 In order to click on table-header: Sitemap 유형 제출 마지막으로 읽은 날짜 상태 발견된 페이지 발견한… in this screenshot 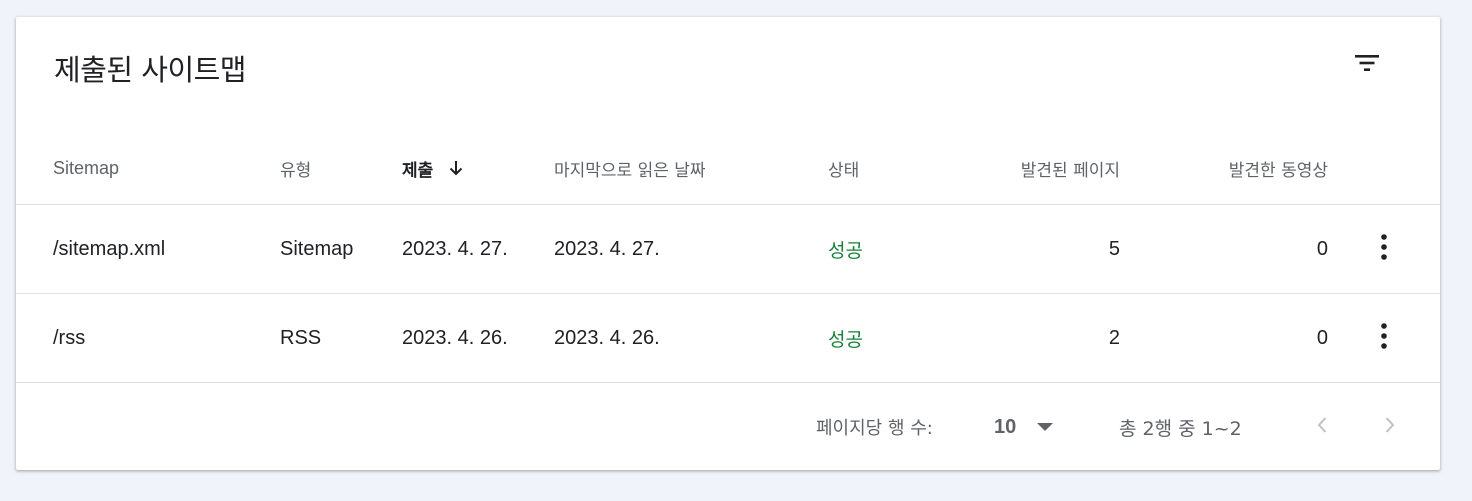, I will do `click(728, 168)`.